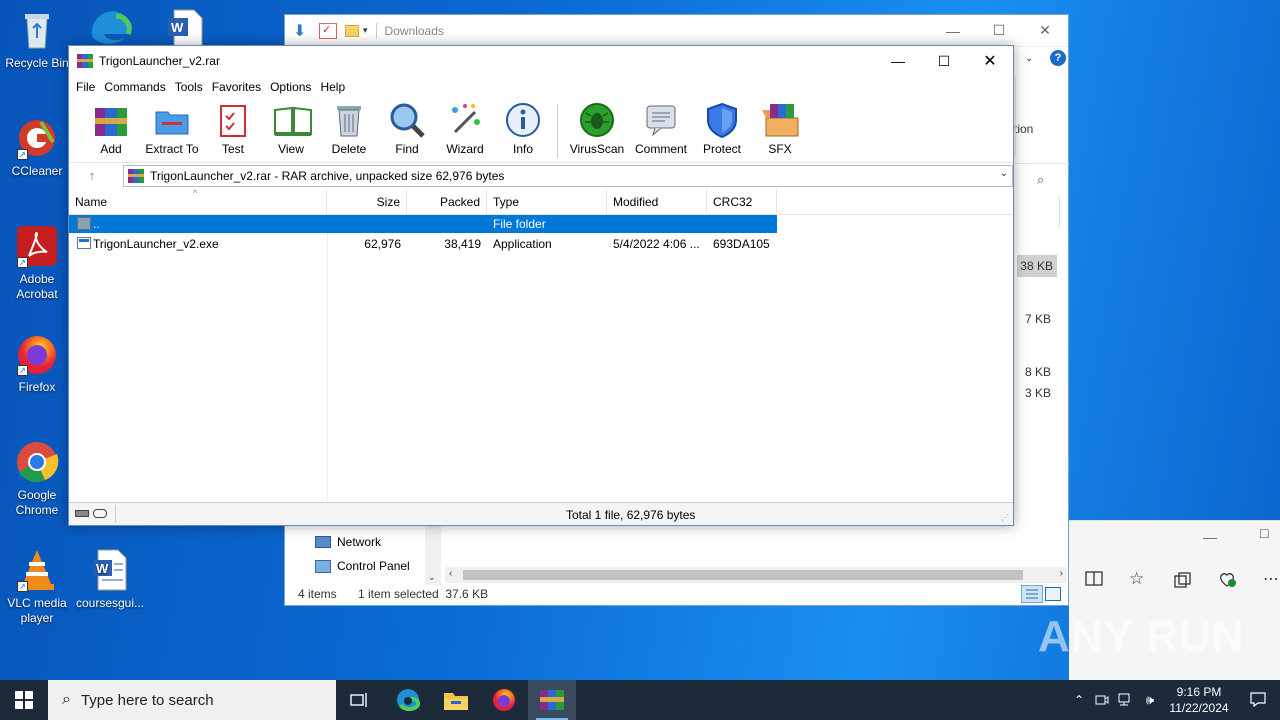  Describe the element at coordinates (37, 147) in the screenshot. I see `desktop-icon-ccleaner: ↗ CCleaner` at that location.